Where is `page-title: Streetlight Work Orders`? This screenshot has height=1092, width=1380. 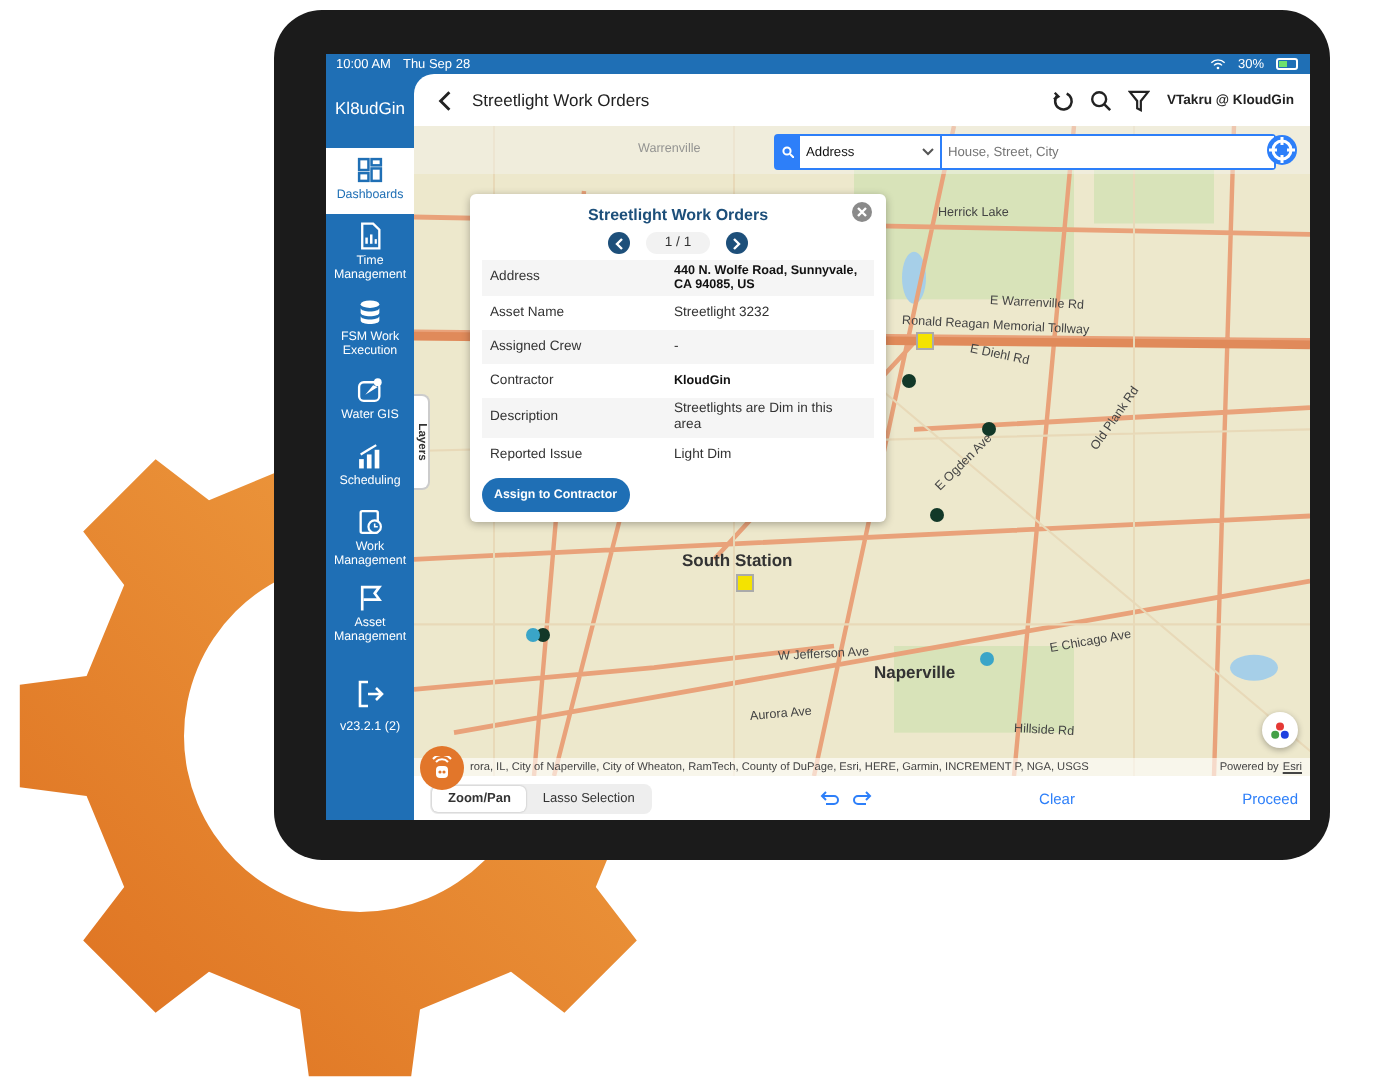 page-title: Streetlight Work Orders is located at coordinates (561, 100).